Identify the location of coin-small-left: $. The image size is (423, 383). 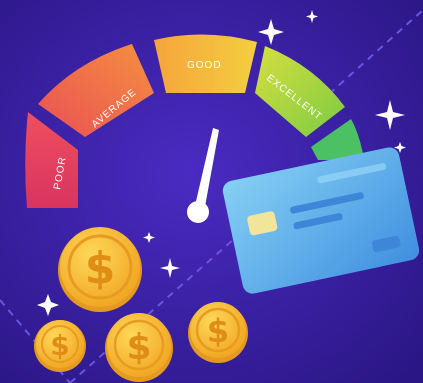
(60, 346).